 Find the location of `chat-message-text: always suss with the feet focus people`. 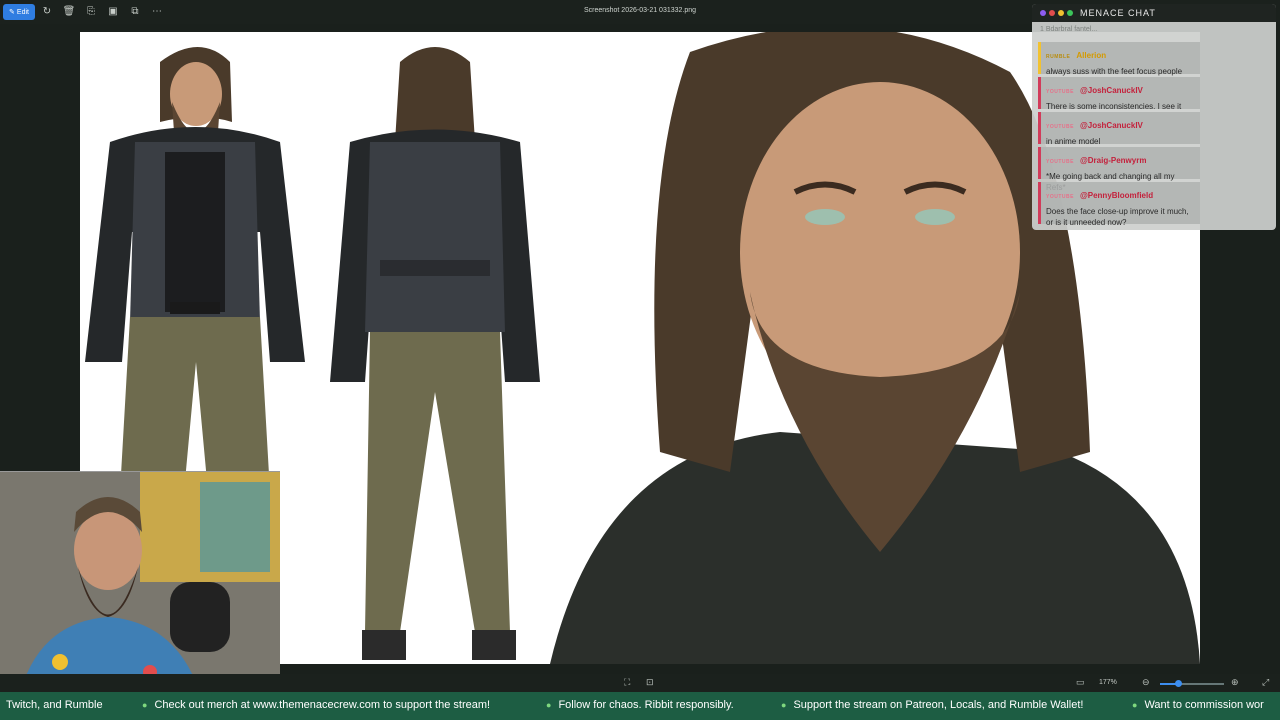

chat-message-text: always suss with the feet focus people is located at coordinates (1114, 71).